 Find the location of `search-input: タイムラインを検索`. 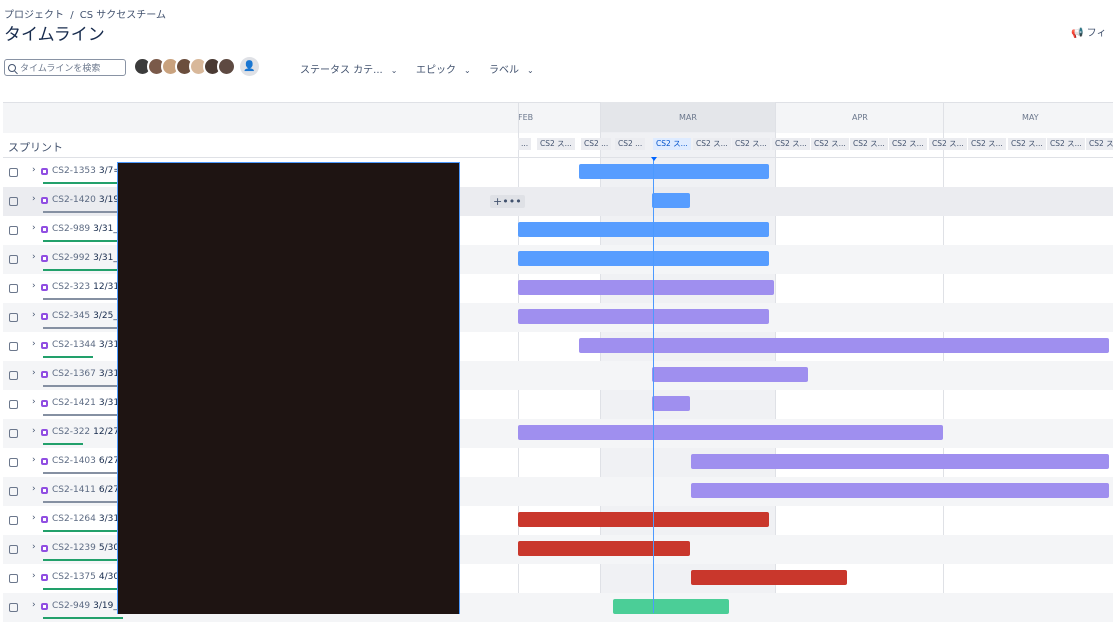

search-input: タイムラインを検索 is located at coordinates (65, 67).